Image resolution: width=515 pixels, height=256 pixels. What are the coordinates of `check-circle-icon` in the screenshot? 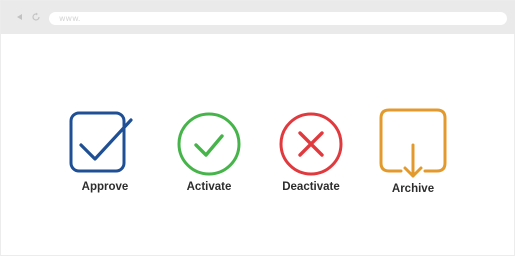 It's located at (209, 144).